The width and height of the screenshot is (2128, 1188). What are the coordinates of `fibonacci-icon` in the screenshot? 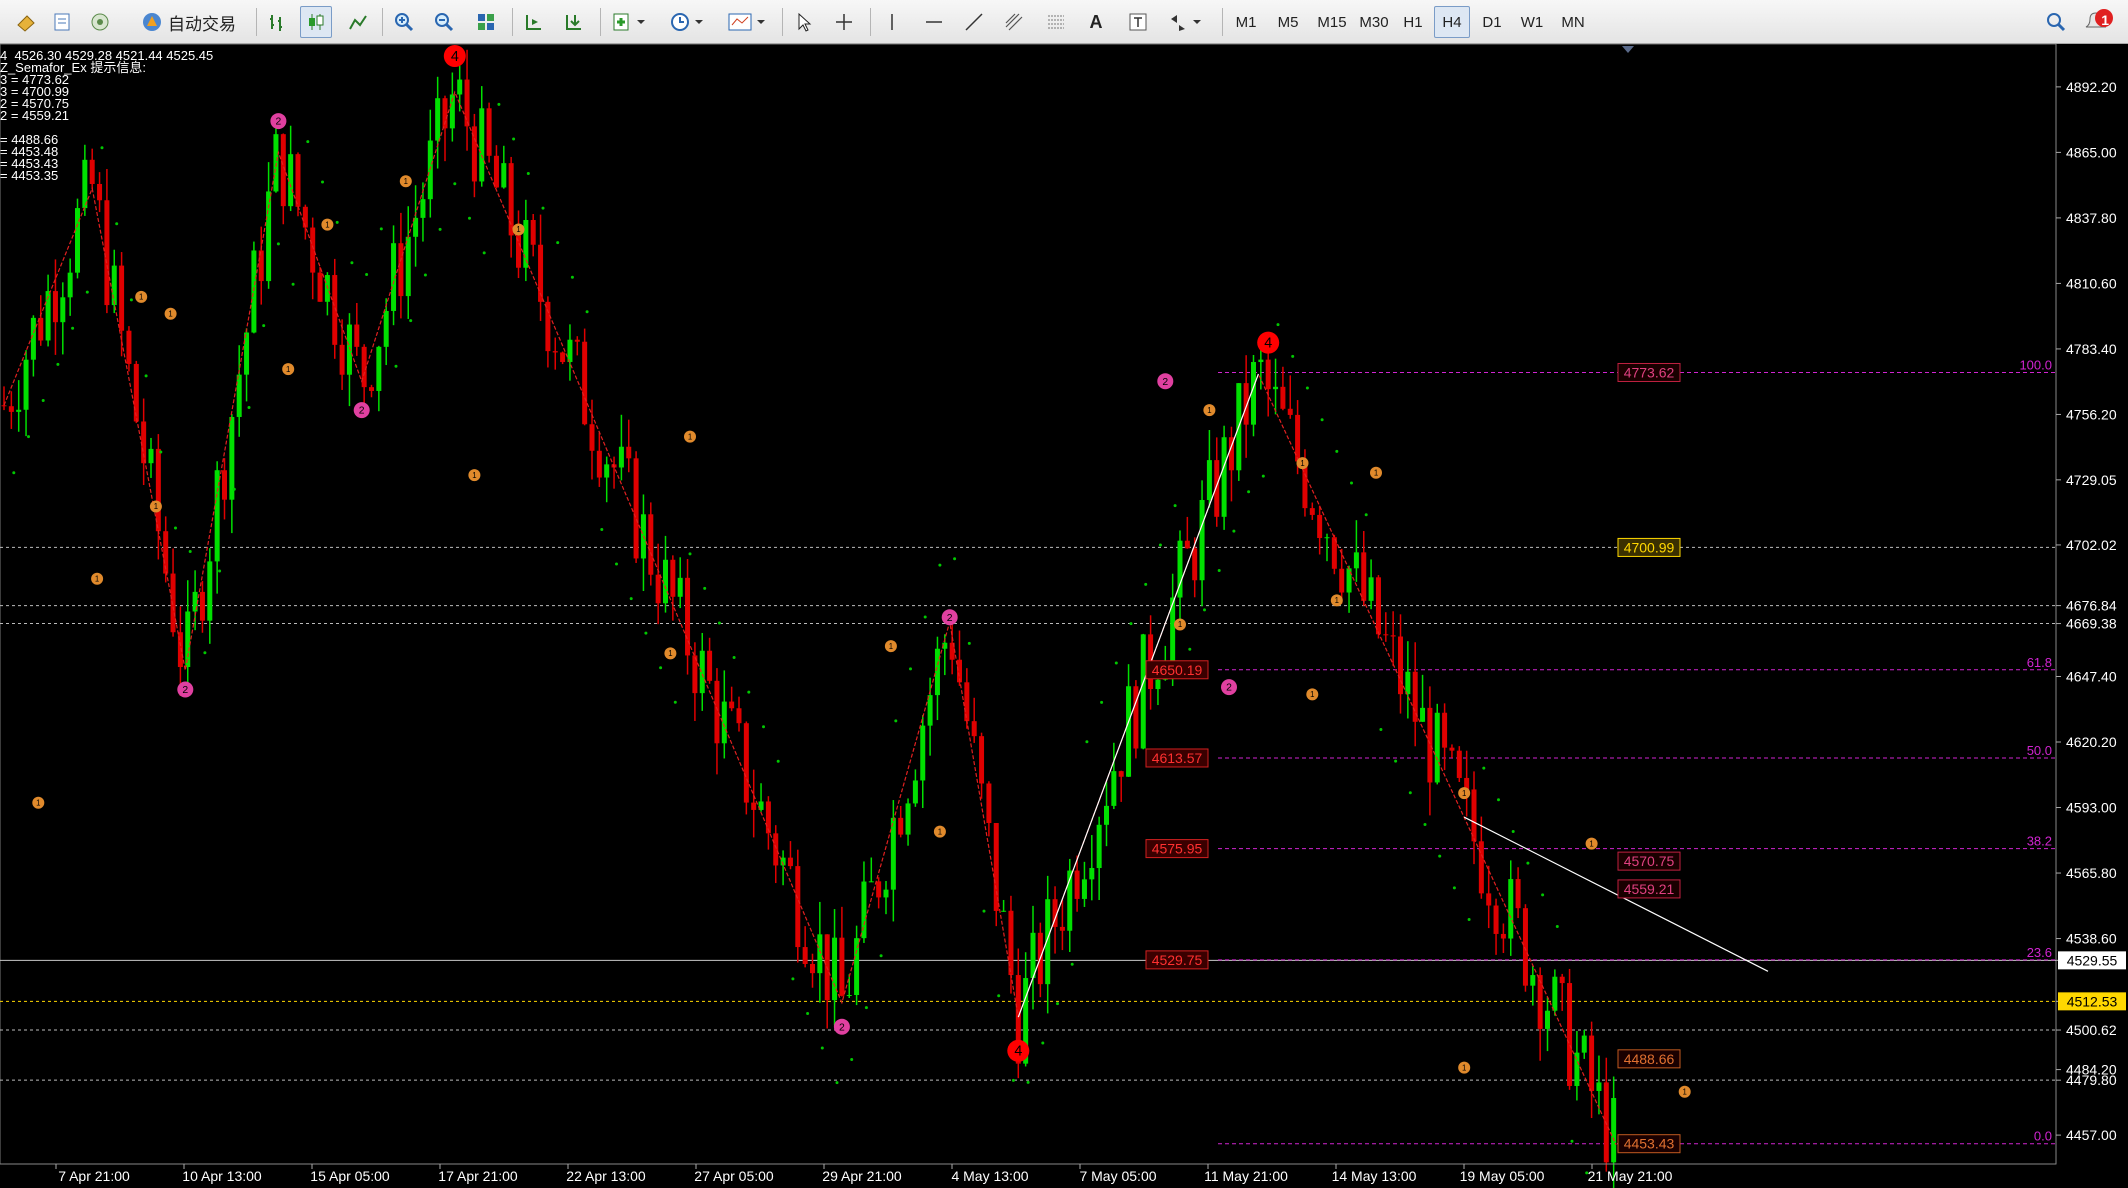 It's located at (1056, 22).